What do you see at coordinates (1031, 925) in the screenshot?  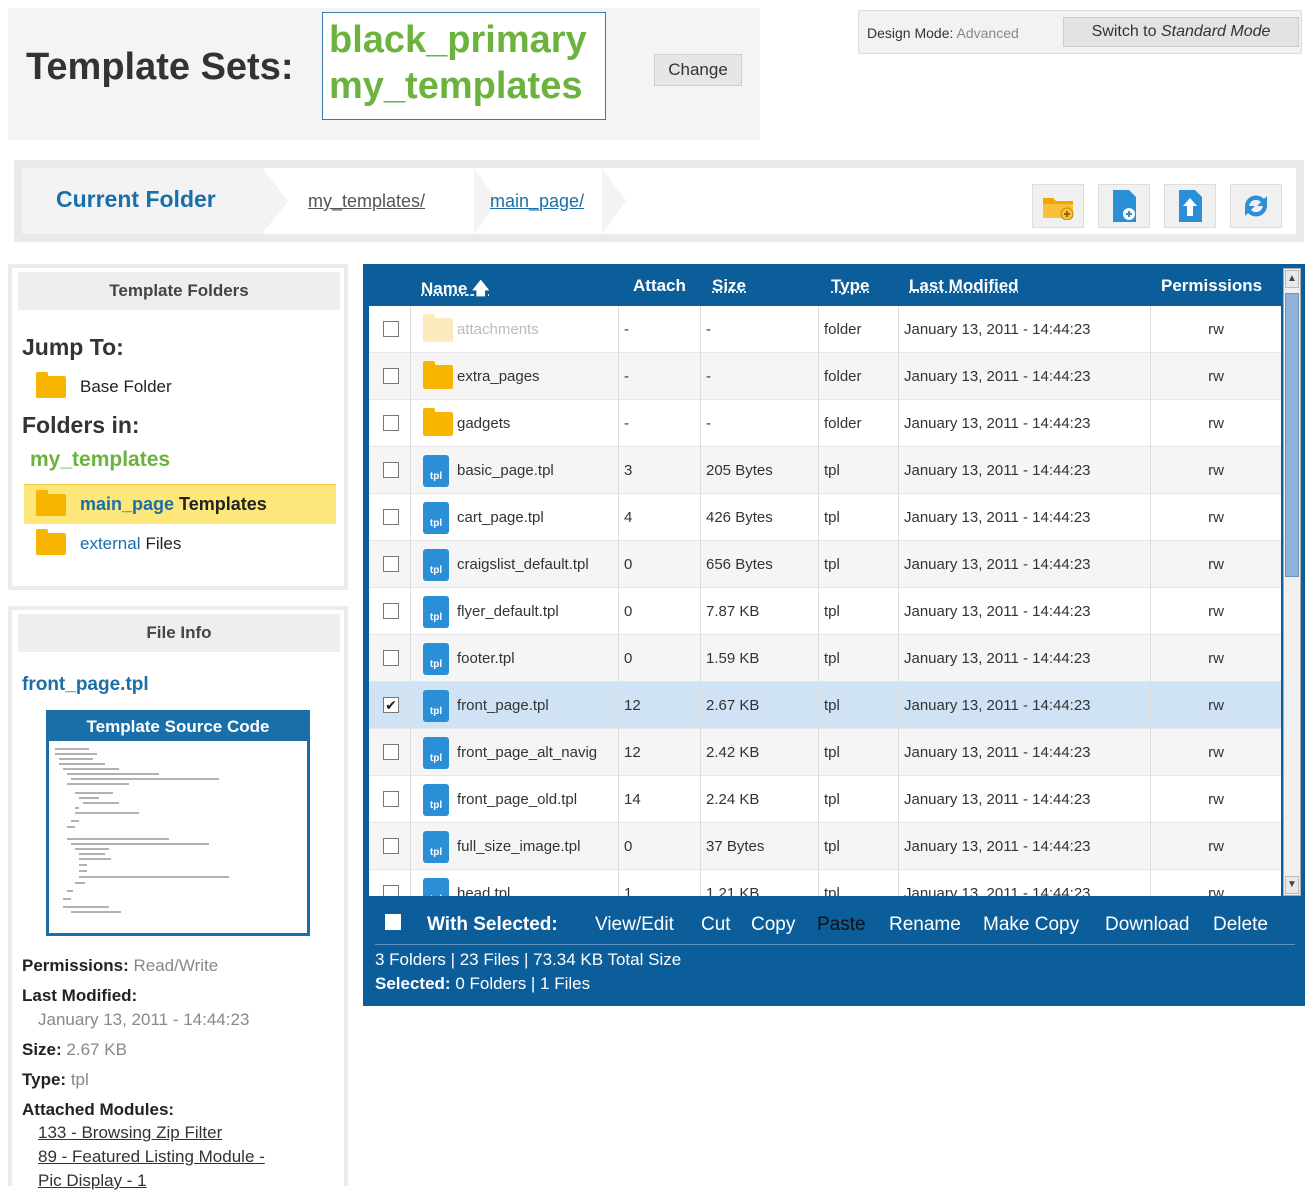 I see `action-make-copy: Make Copy` at bounding box center [1031, 925].